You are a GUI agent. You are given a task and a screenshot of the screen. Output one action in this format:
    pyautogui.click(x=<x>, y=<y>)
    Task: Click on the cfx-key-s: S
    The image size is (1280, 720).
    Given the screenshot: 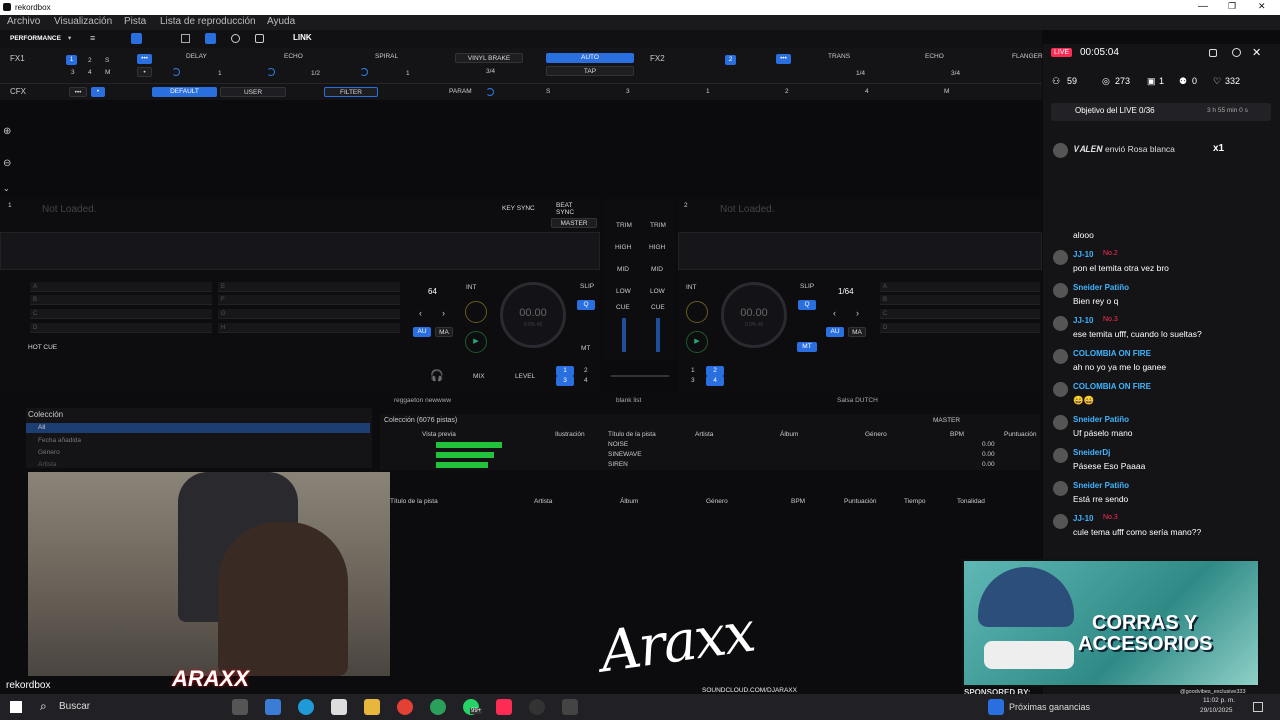 What is the action you would take?
    pyautogui.click(x=548, y=91)
    